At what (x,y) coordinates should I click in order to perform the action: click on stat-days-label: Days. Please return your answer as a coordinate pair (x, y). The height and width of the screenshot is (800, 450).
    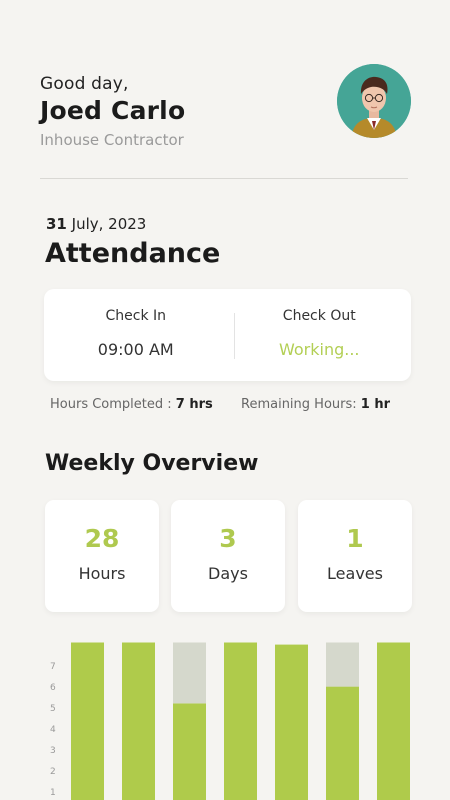
    Looking at the image, I should click on (228, 573).